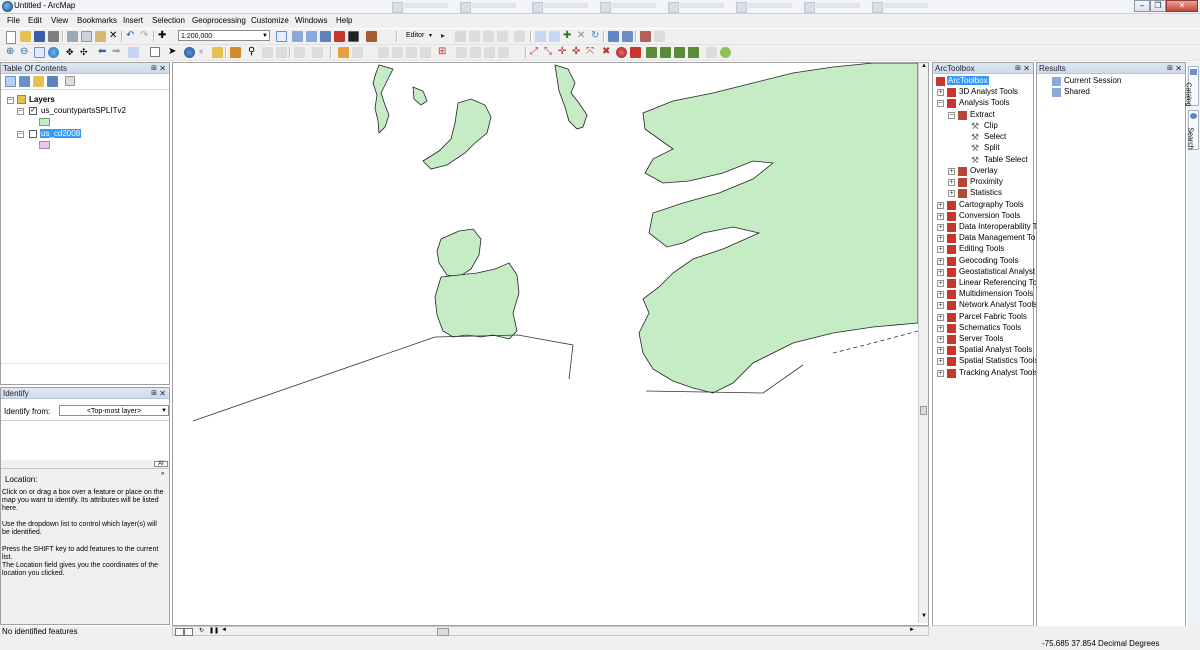 This screenshot has width=1200, height=650. I want to click on identify-results-list, so click(85, 440).